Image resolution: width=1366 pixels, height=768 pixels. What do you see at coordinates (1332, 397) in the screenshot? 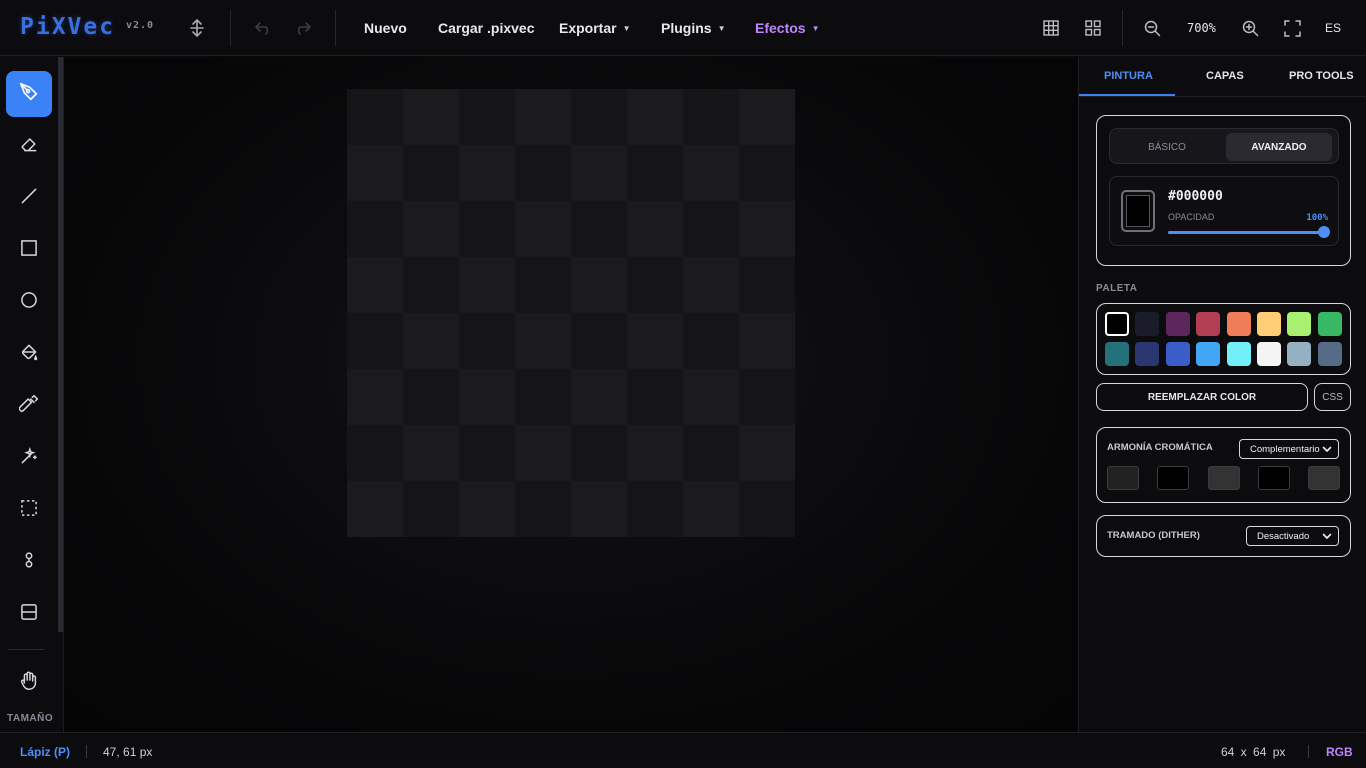
I see `css-button: CSS` at bounding box center [1332, 397].